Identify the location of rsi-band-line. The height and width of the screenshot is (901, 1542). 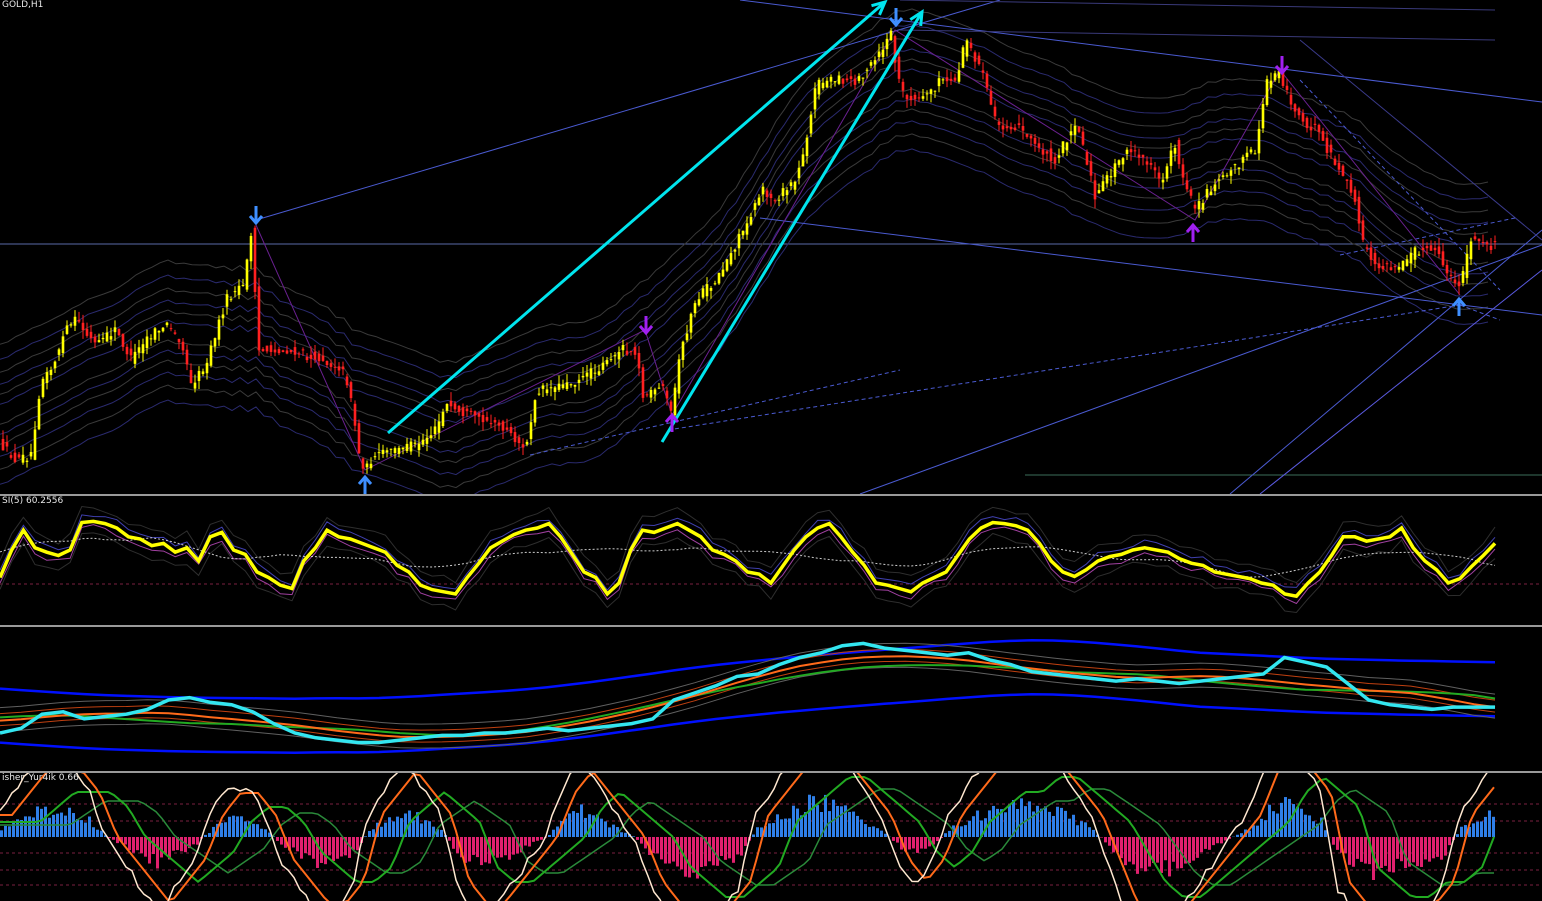
(748, 552).